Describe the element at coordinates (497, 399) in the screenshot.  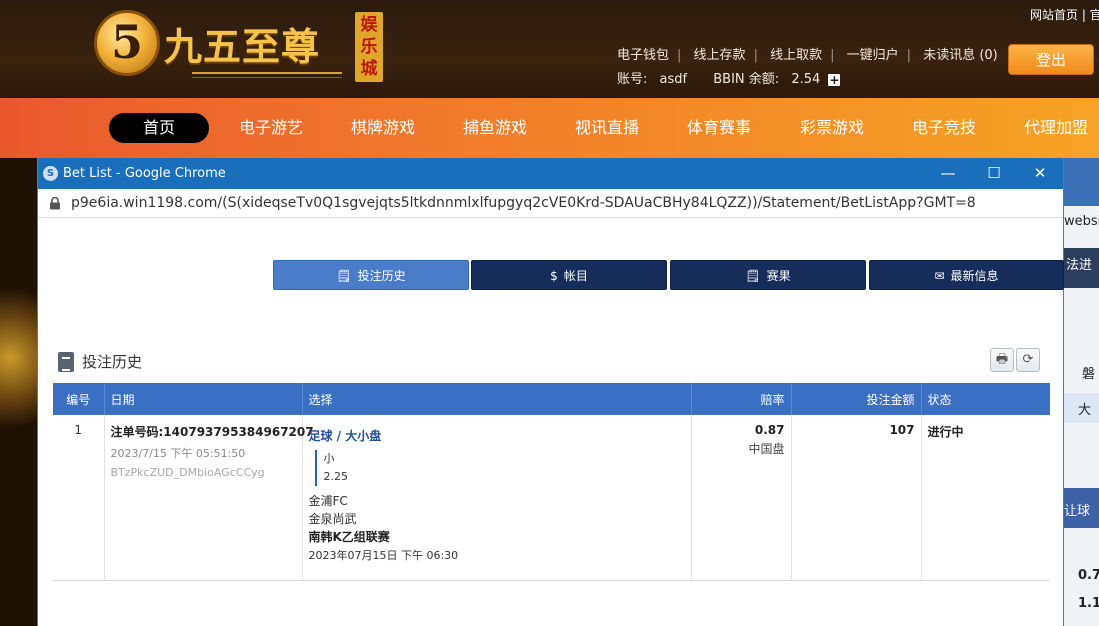
I see `header-selection: 选择` at that location.